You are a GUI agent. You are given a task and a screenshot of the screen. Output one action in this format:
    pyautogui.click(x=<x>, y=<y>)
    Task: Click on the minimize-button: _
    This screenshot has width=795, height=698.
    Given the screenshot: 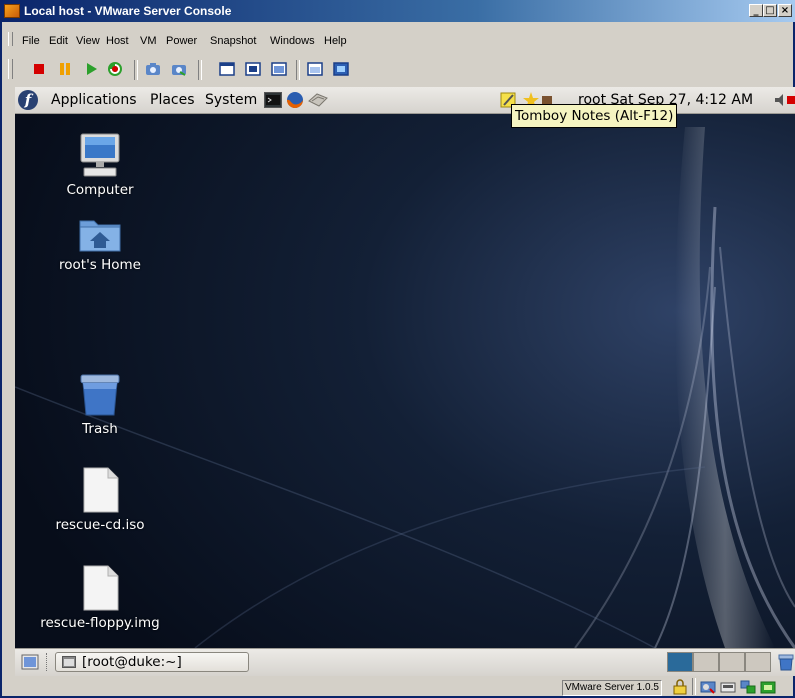 What is the action you would take?
    pyautogui.click(x=756, y=10)
    